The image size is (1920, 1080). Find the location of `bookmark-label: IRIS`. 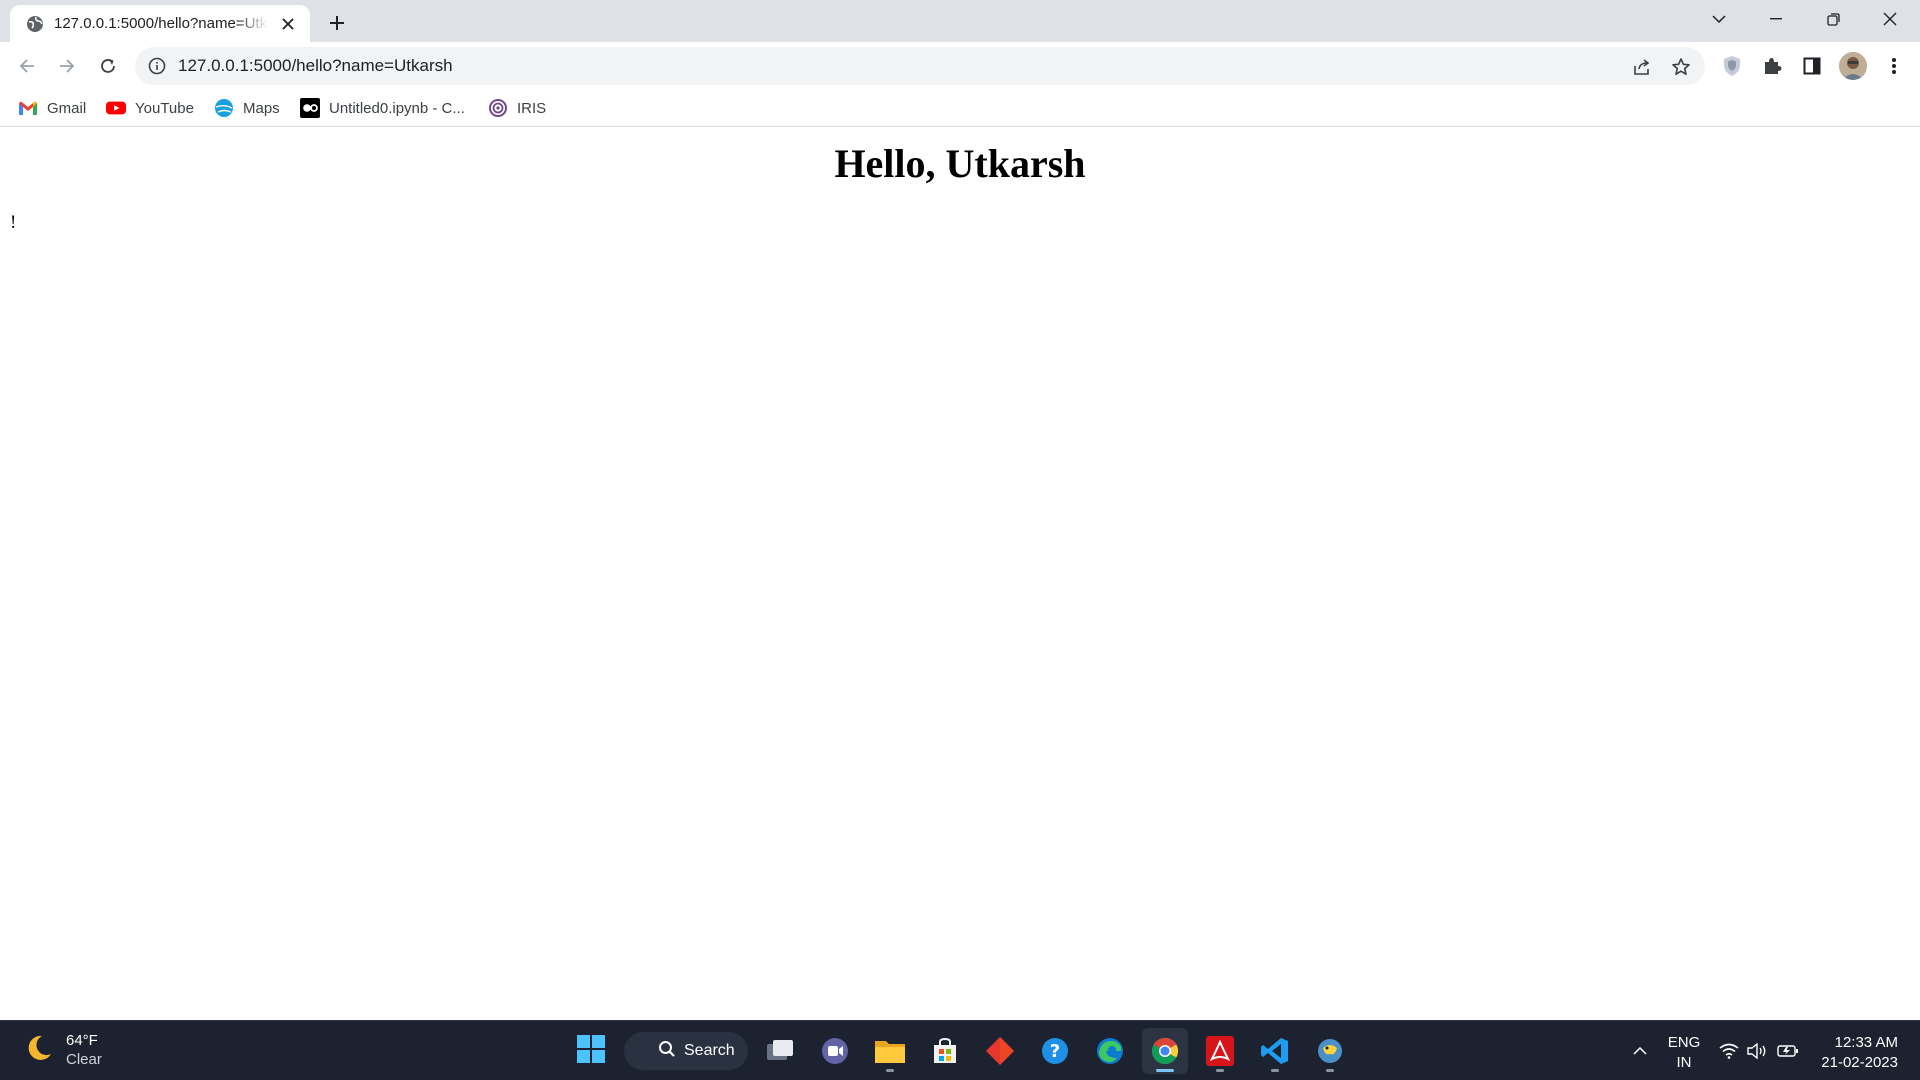

bookmark-label: IRIS is located at coordinates (532, 108).